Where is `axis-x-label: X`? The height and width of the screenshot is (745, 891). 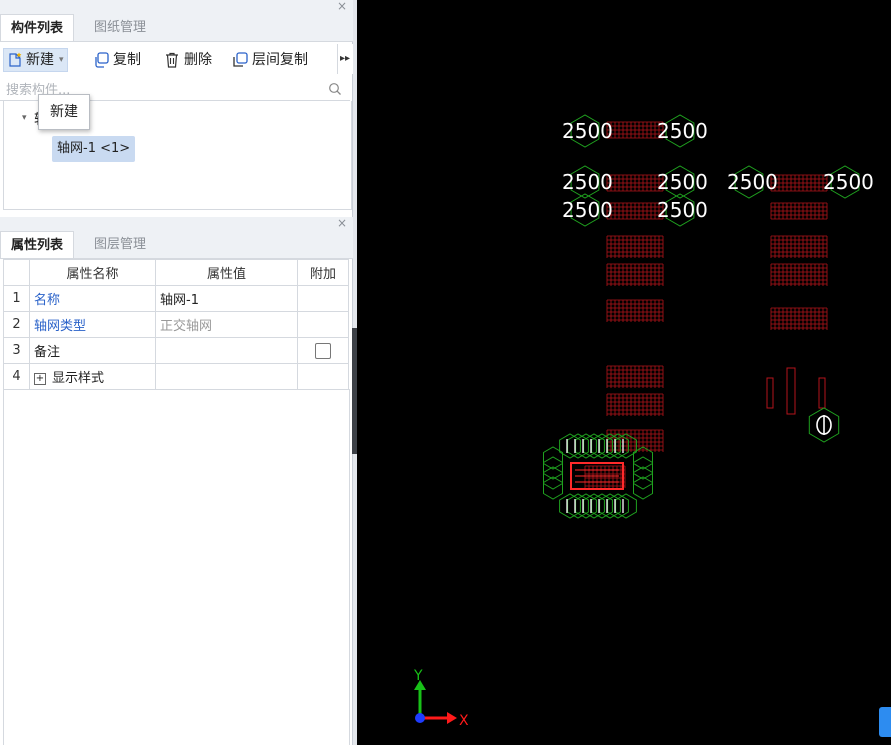 axis-x-label: X is located at coordinates (464, 721).